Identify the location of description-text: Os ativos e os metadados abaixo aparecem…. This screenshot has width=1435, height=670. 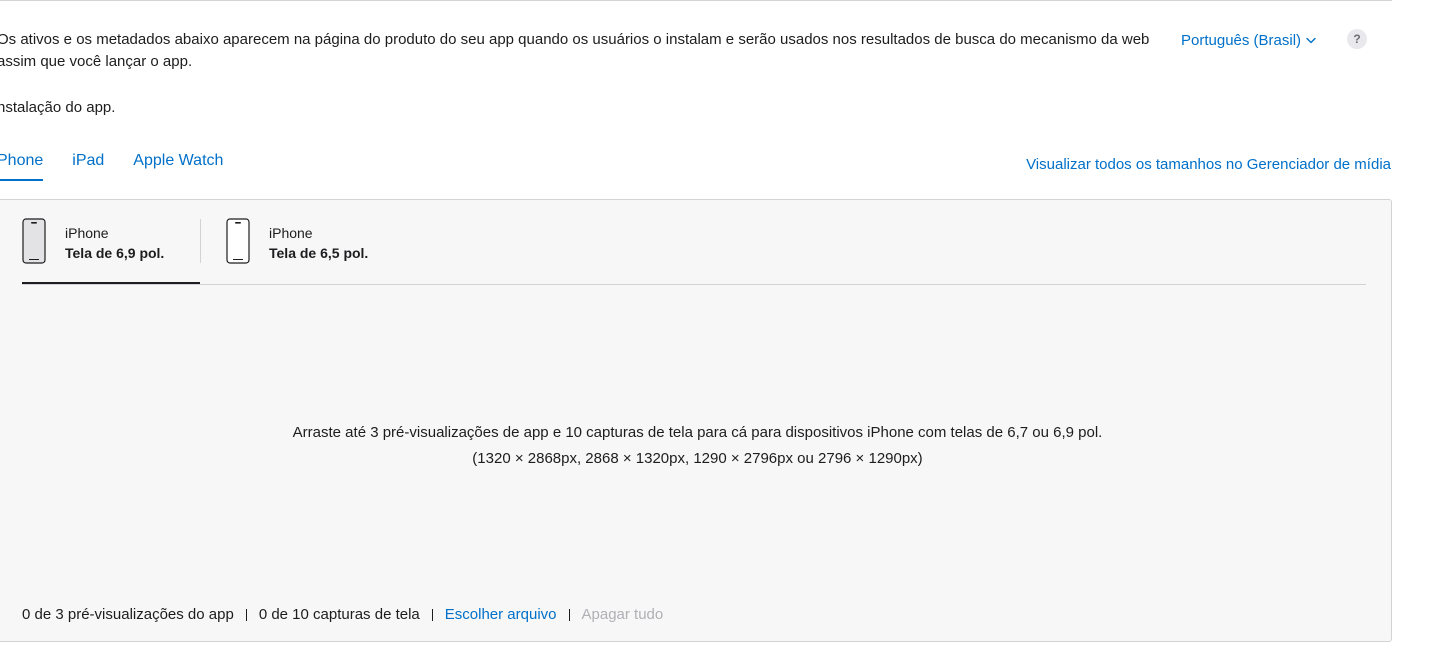
(575, 50).